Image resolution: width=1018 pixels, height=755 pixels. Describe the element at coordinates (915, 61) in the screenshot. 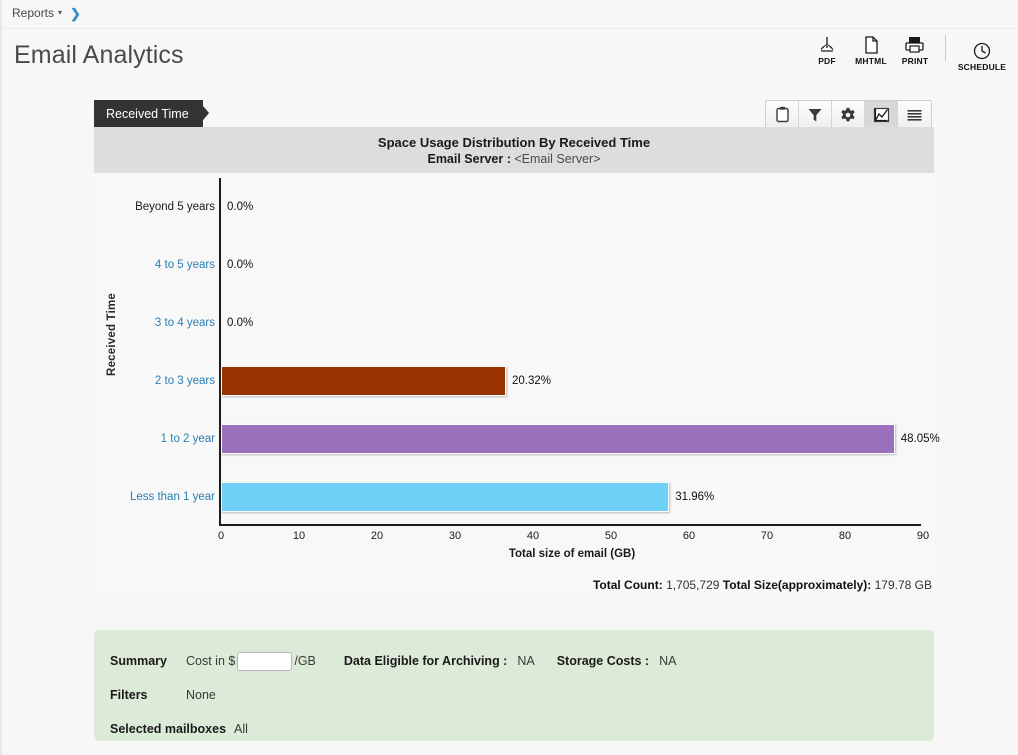

I see `print-label: PRINT` at that location.